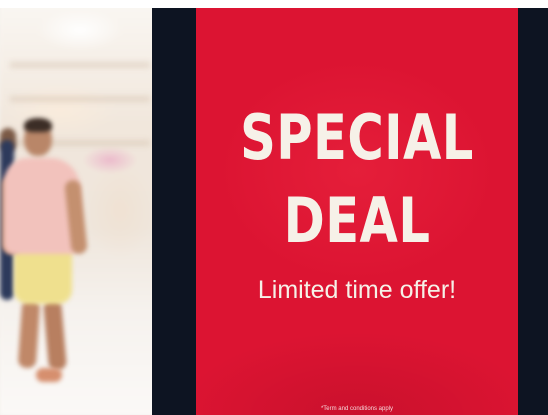 Image resolution: width=548 pixels, height=415 pixels. Describe the element at coordinates (357, 137) in the screenshot. I see `sign-headline-line1: SPECIAL` at that location.